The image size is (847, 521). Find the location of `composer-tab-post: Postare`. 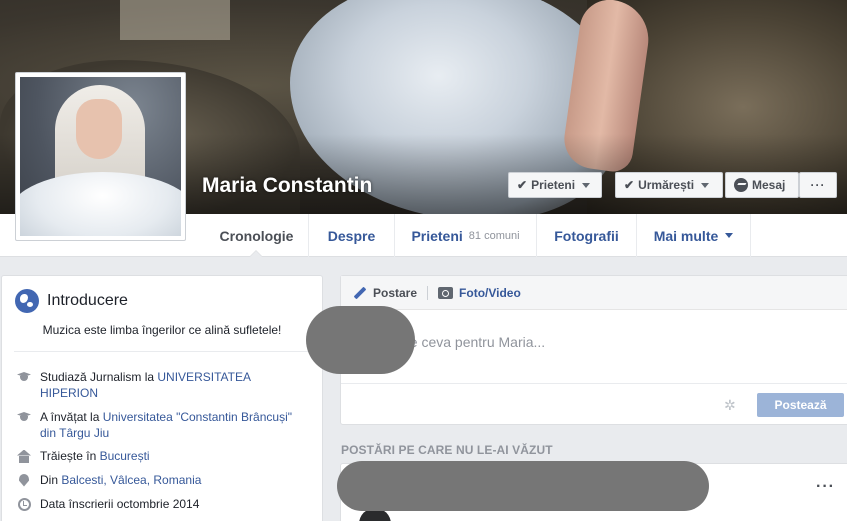

composer-tab-post: Postare is located at coordinates (385, 293).